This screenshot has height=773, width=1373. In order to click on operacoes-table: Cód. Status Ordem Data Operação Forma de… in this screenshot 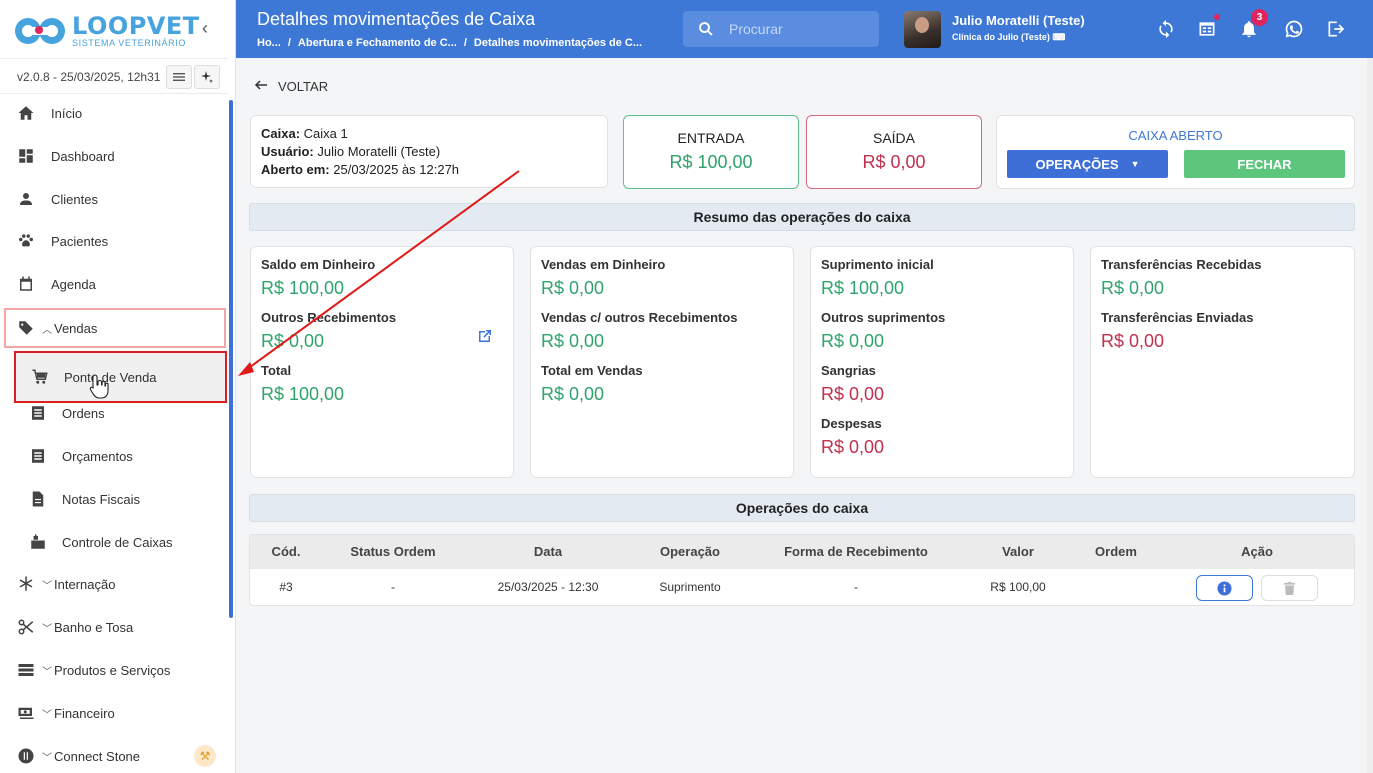, I will do `click(802, 570)`.